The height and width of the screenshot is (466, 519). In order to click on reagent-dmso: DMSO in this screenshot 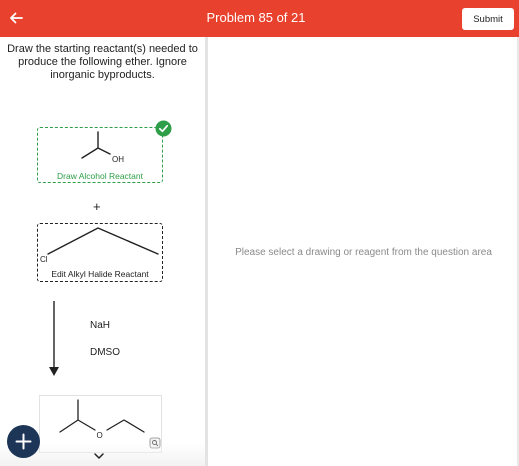, I will do `click(105, 352)`.